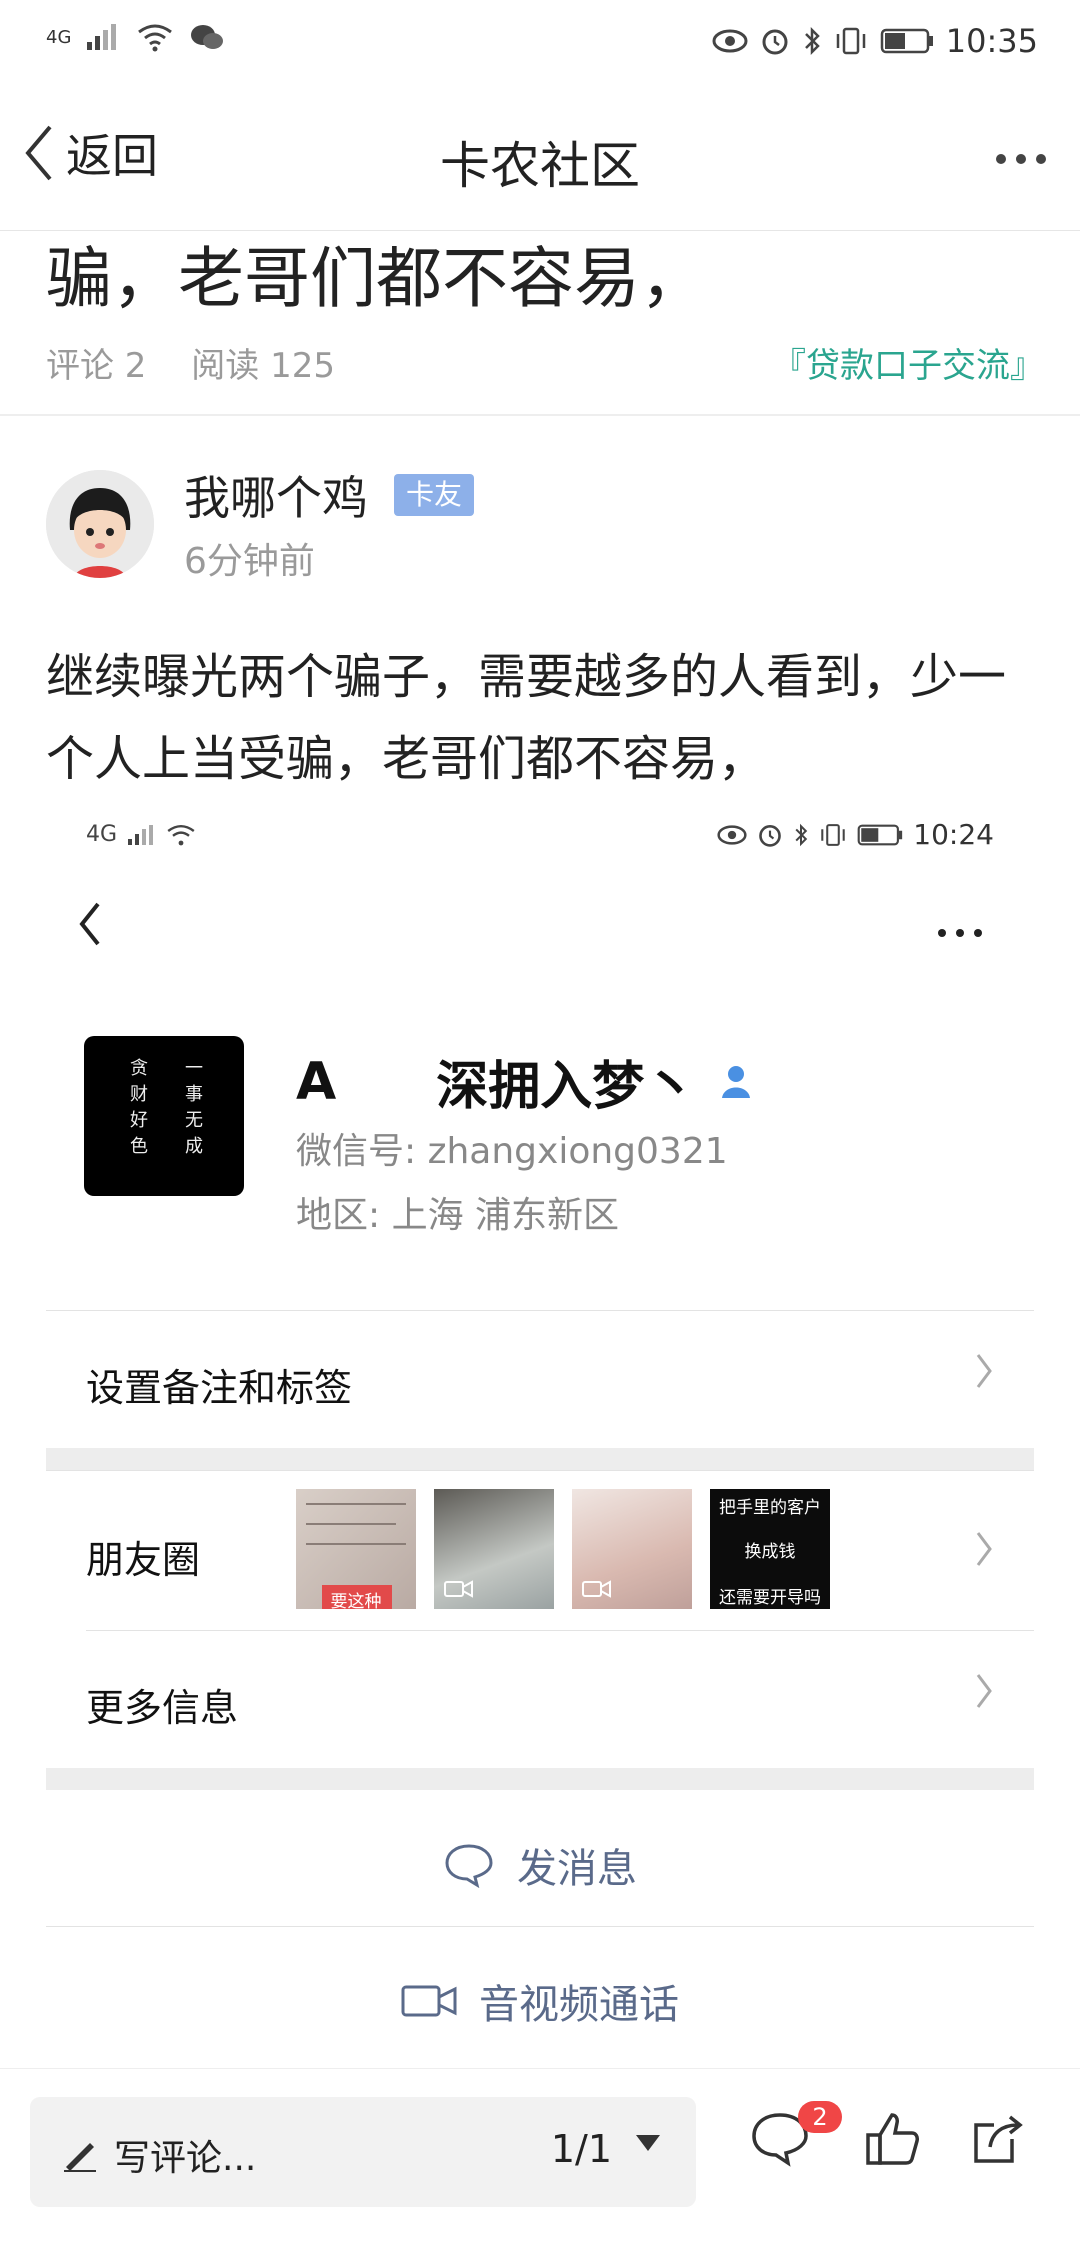  What do you see at coordinates (855, 834) in the screenshot?
I see `shot-status-right: 10:24` at bounding box center [855, 834].